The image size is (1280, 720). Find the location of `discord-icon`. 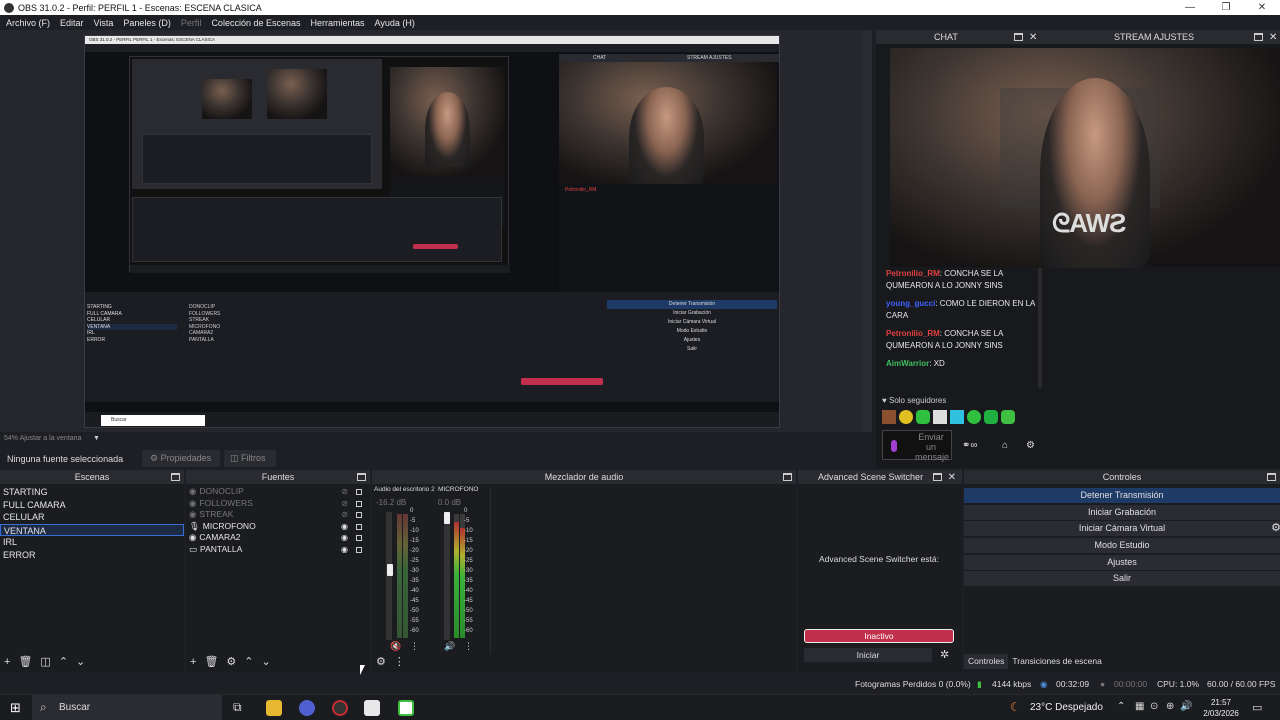

discord-icon is located at coordinates (307, 708).